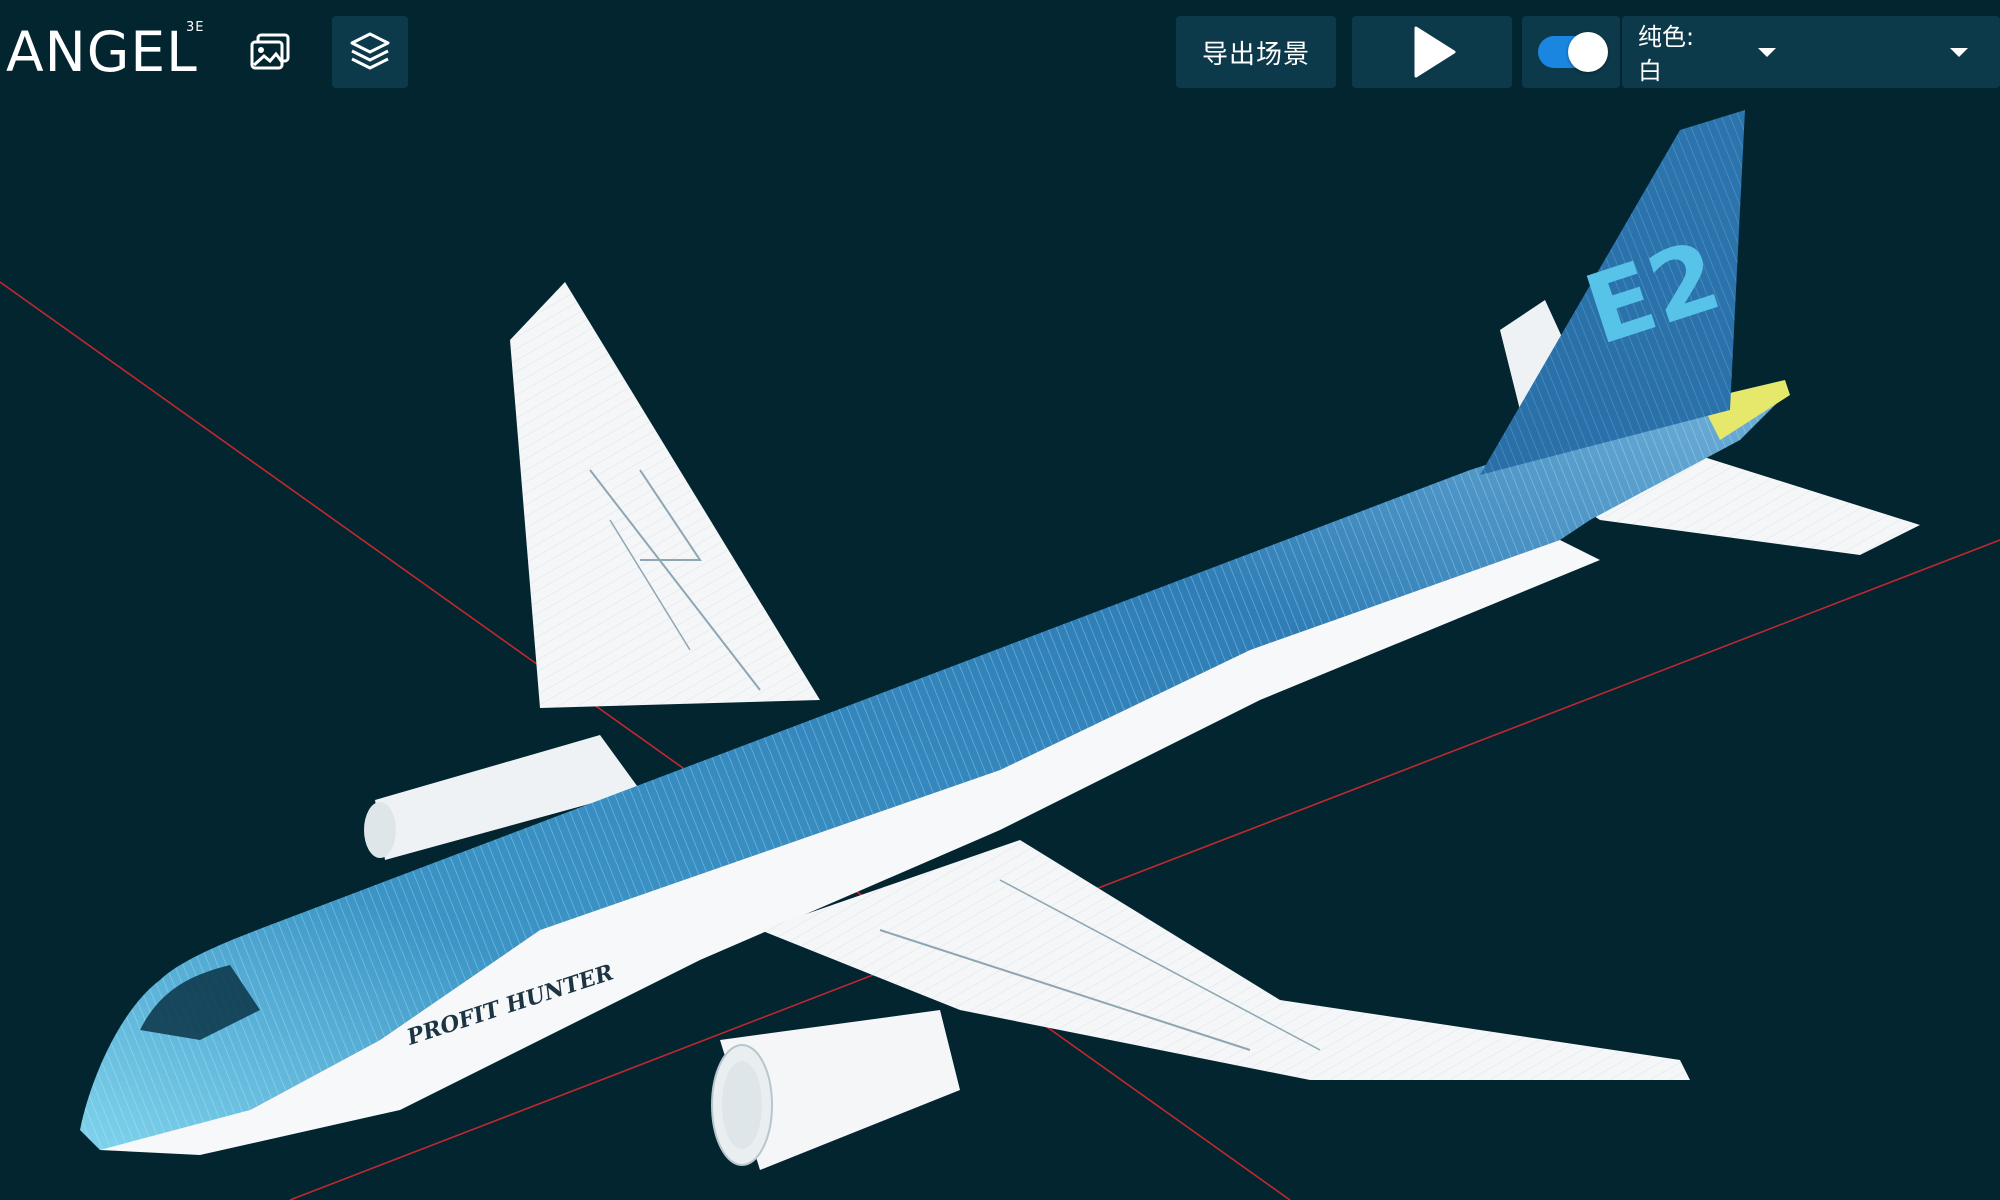 The width and height of the screenshot is (2000, 1200). I want to click on layers-button, so click(370, 52).